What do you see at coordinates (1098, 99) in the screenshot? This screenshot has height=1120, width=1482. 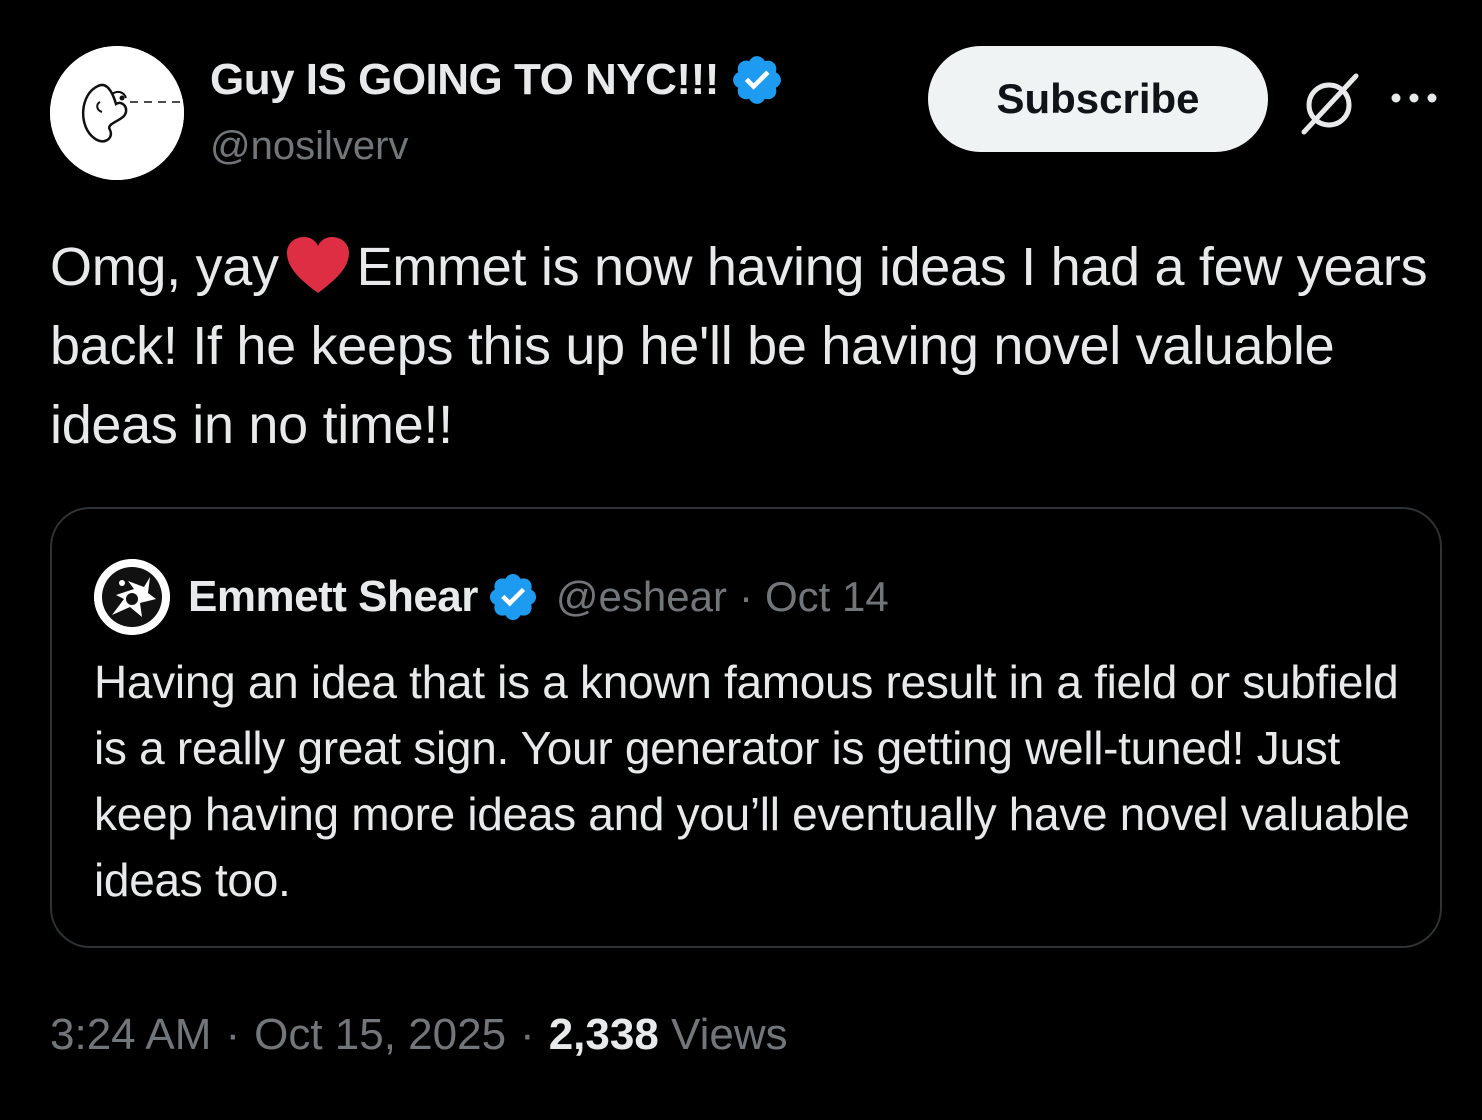 I see `subscribe-button: Subscribe` at bounding box center [1098, 99].